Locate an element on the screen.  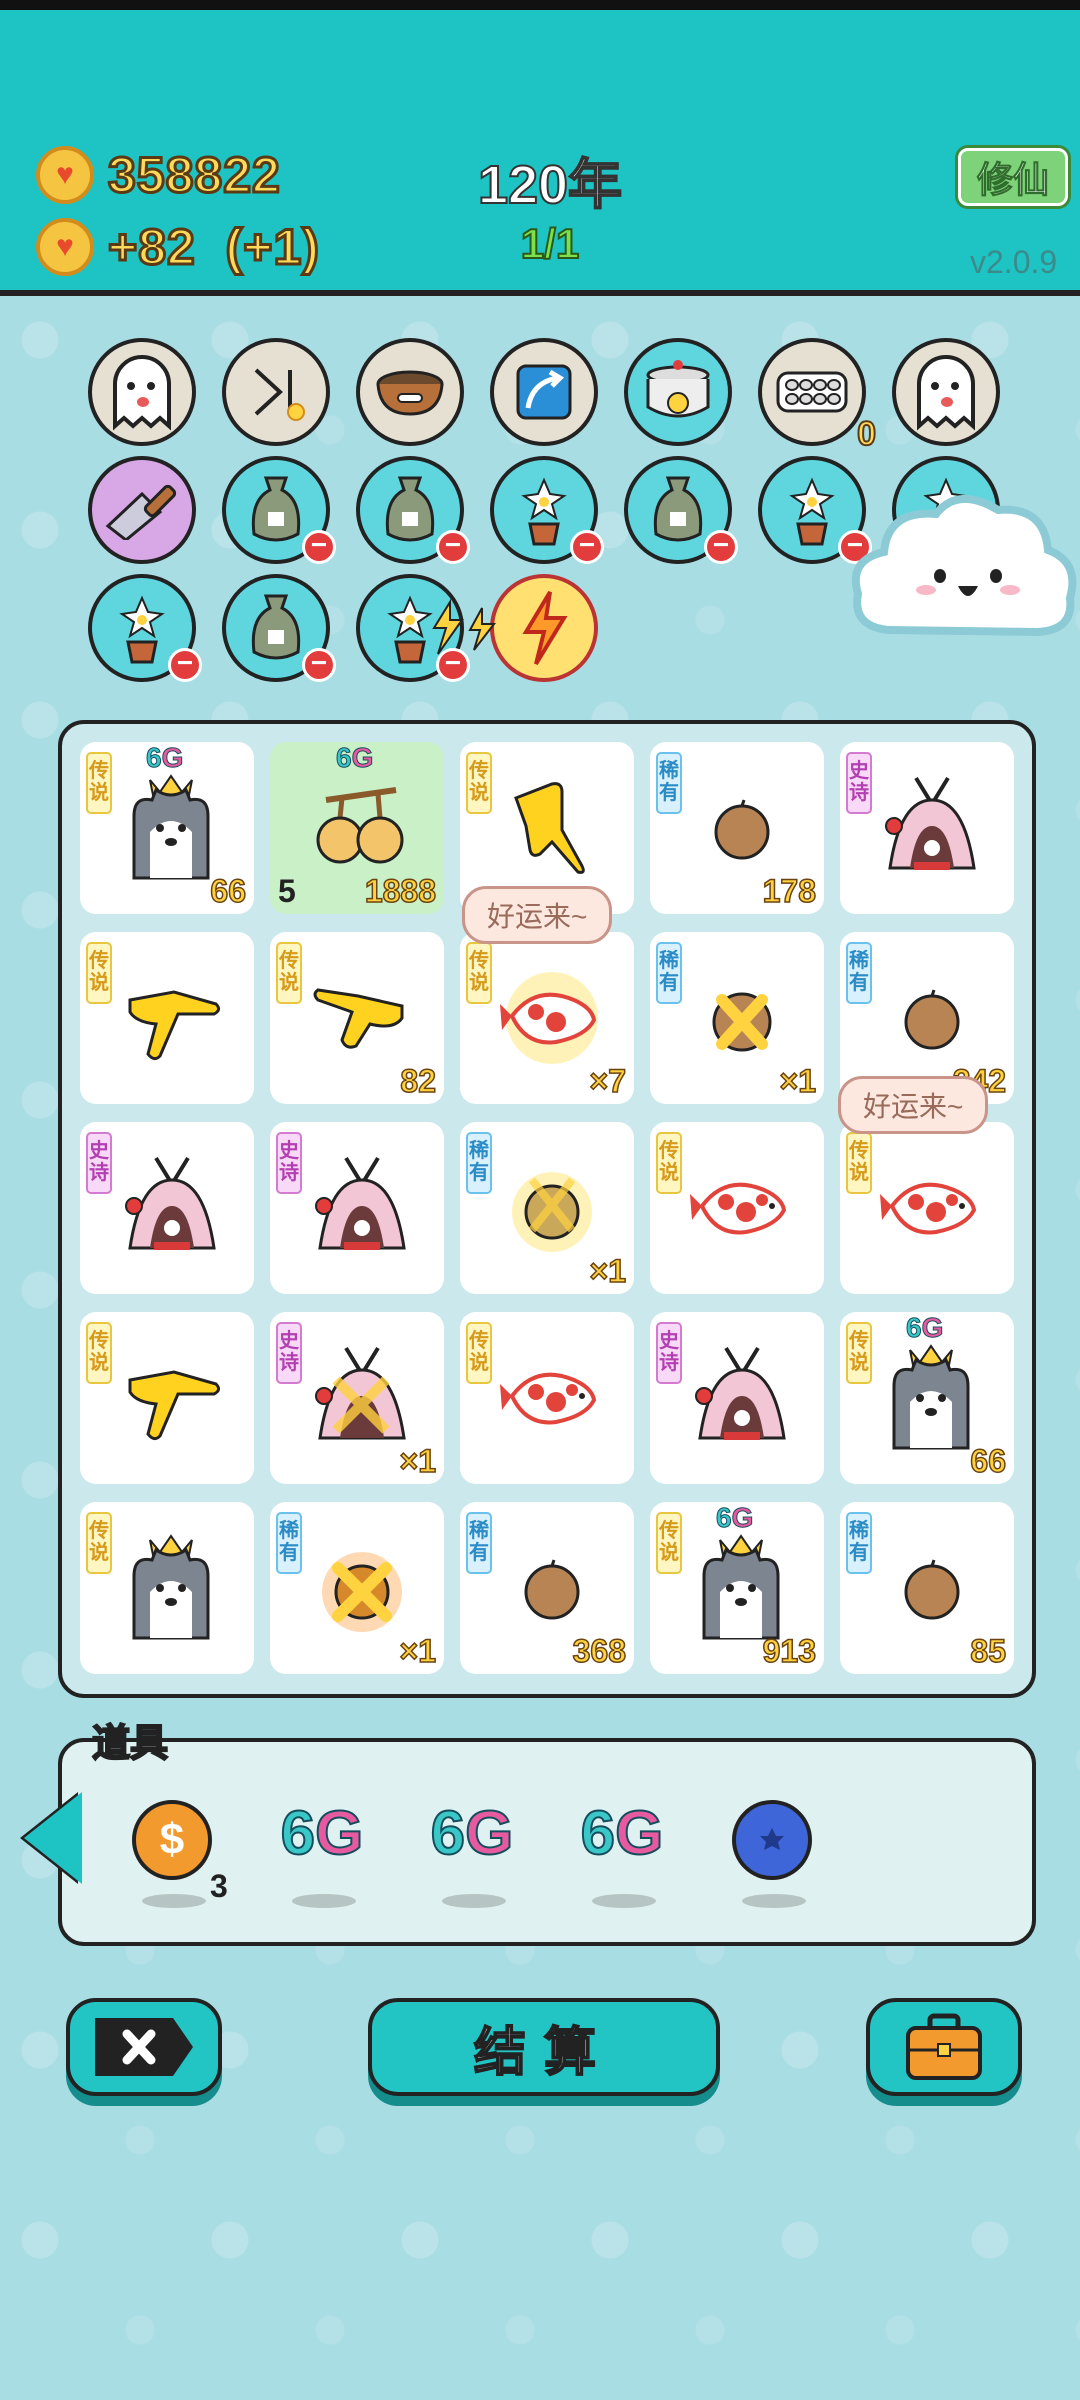
nut-x-glow-icon is located at coordinates (362, 1592).